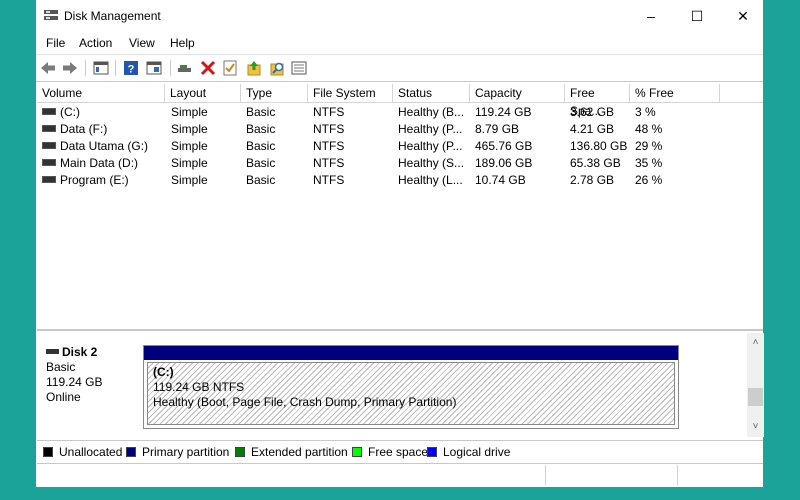 This screenshot has width=800, height=500. I want to click on partition-size-fs: 119.24 GB NTFS, so click(199, 387).